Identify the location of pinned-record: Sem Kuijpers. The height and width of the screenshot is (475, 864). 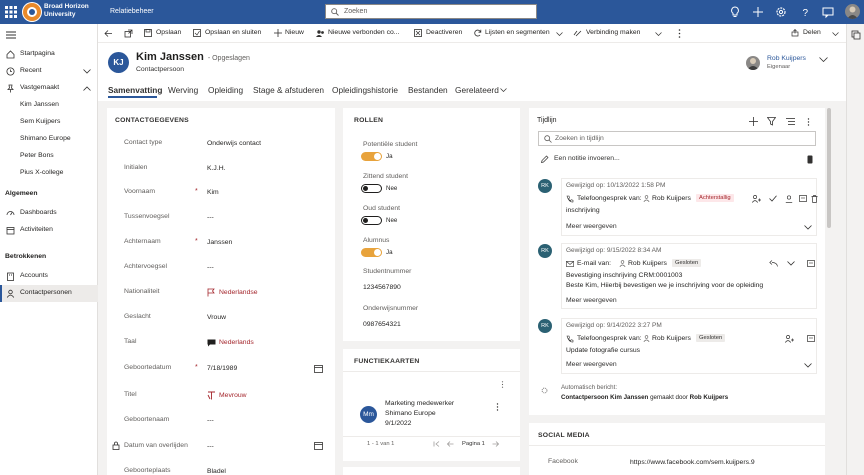
(49, 122).